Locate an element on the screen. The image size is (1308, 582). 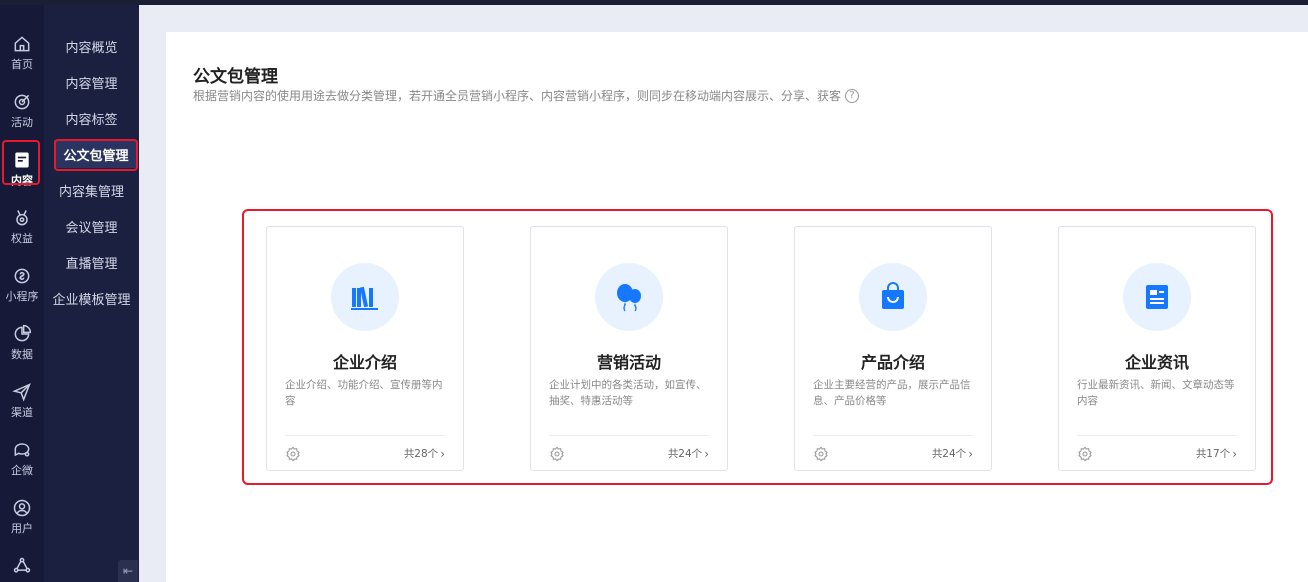
rail-item-user: 用户 is located at coordinates (22, 521).